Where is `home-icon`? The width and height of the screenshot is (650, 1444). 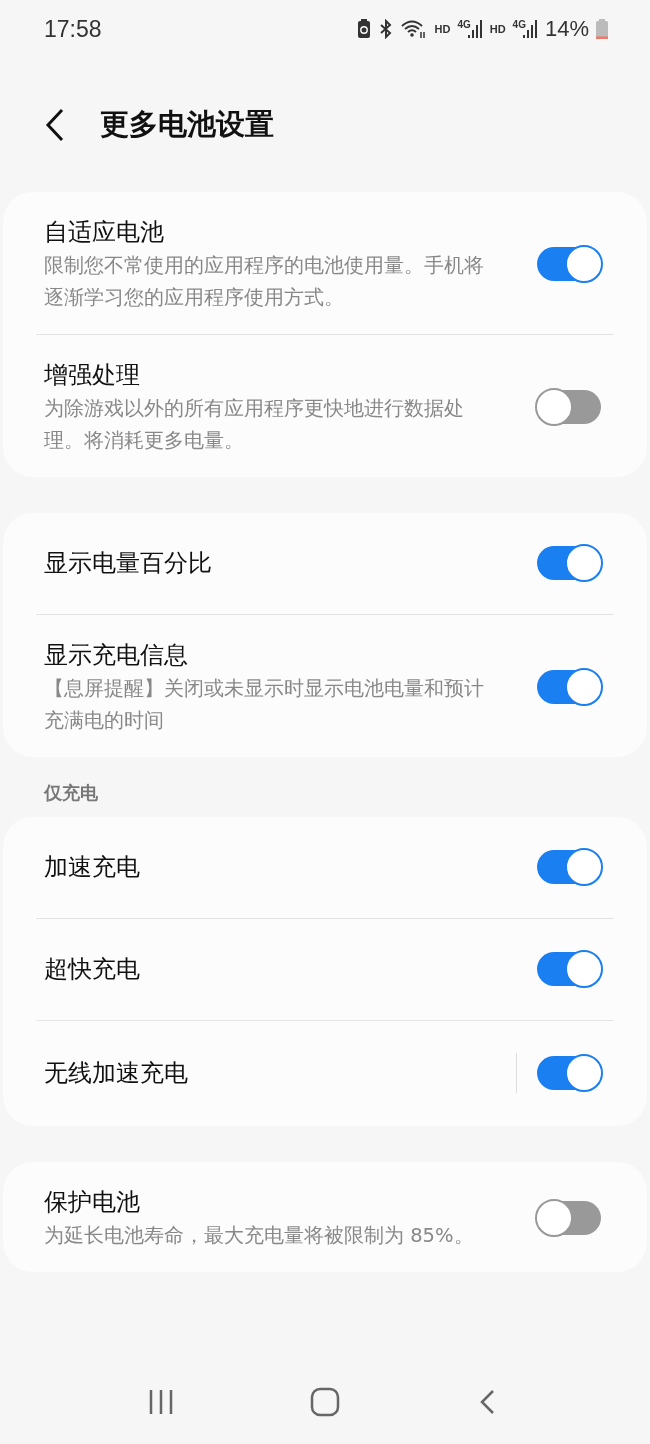
home-icon is located at coordinates (325, 1402).